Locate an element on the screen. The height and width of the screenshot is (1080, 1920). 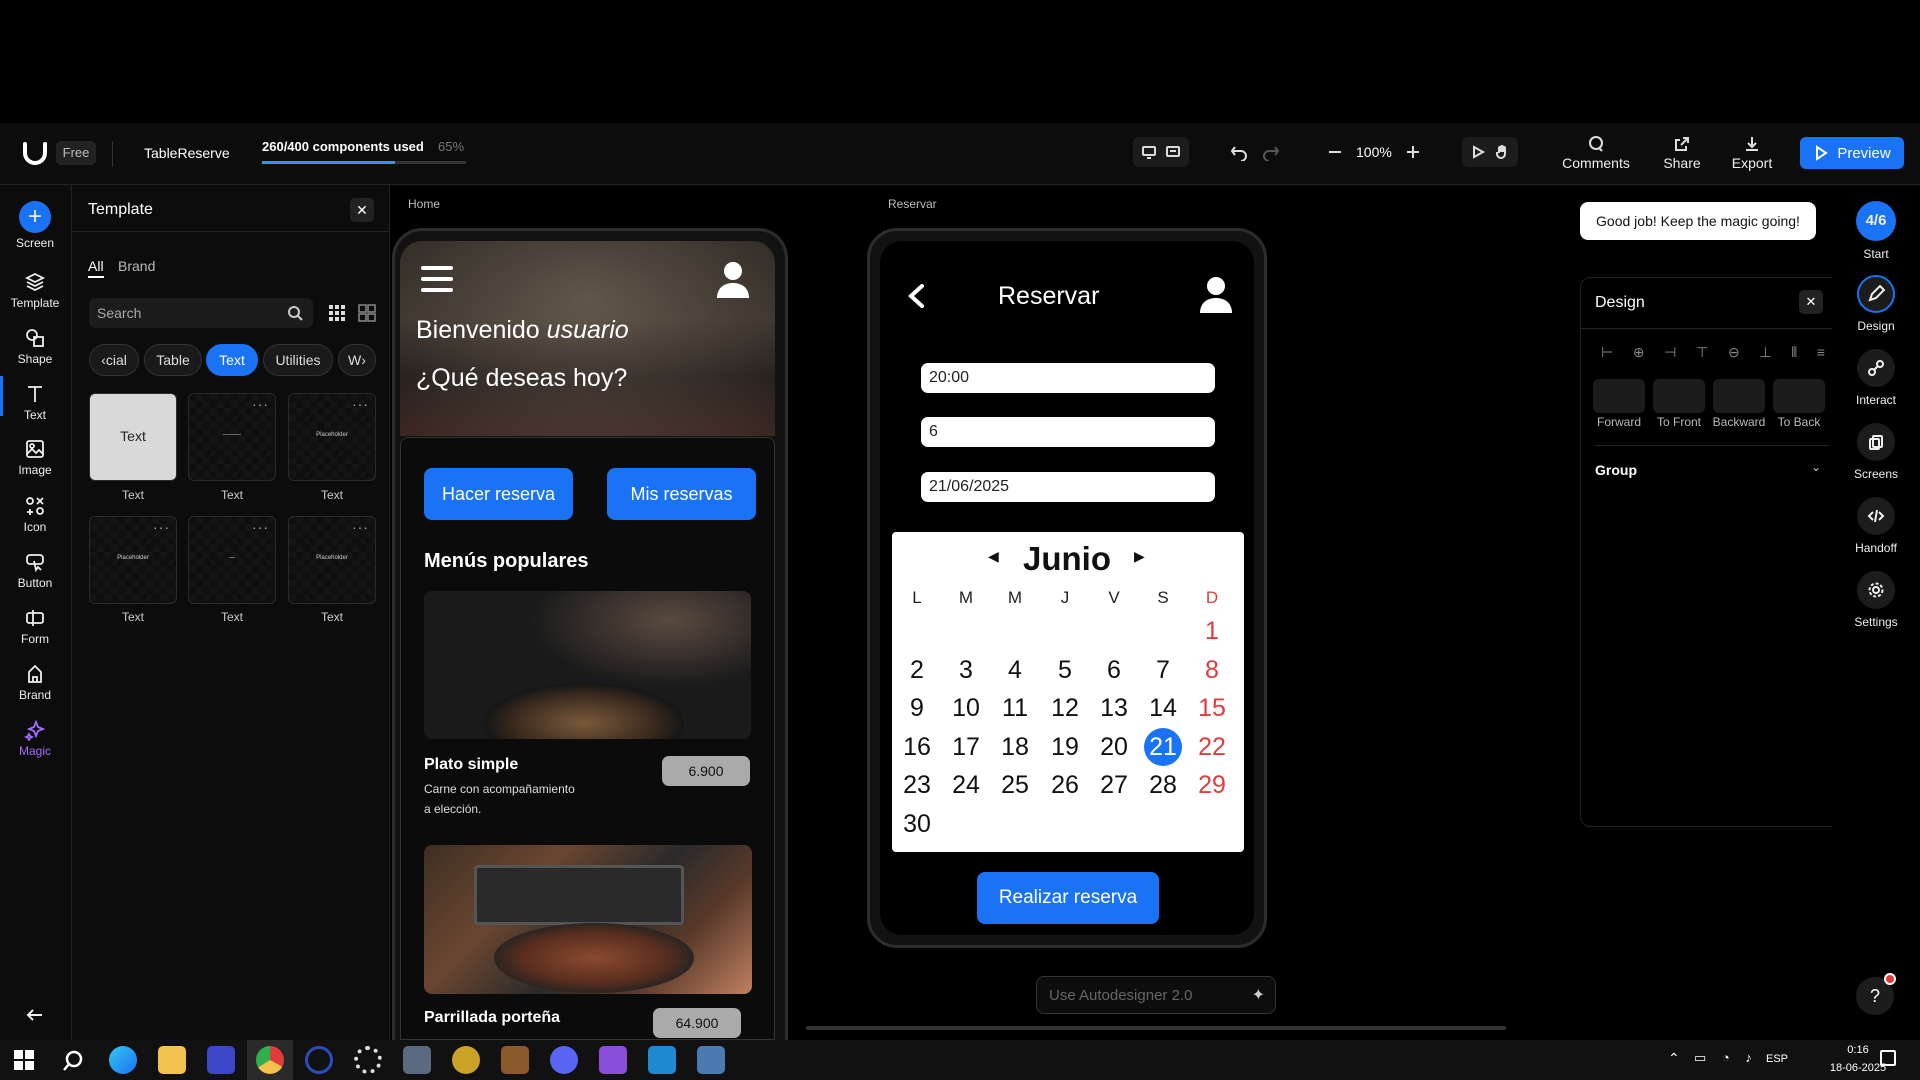
chip-more: W › is located at coordinates (357, 360).